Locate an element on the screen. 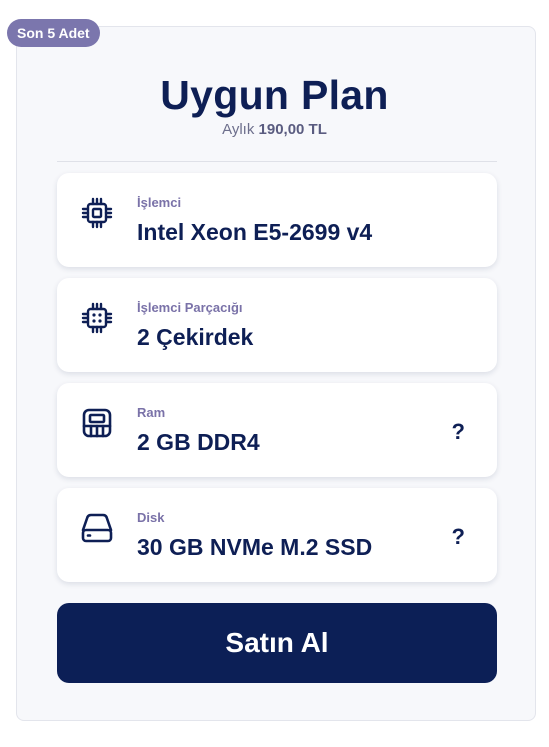 Image resolution: width=549 pixels, height=747 pixels. cpu-icon is located at coordinates (97, 213).